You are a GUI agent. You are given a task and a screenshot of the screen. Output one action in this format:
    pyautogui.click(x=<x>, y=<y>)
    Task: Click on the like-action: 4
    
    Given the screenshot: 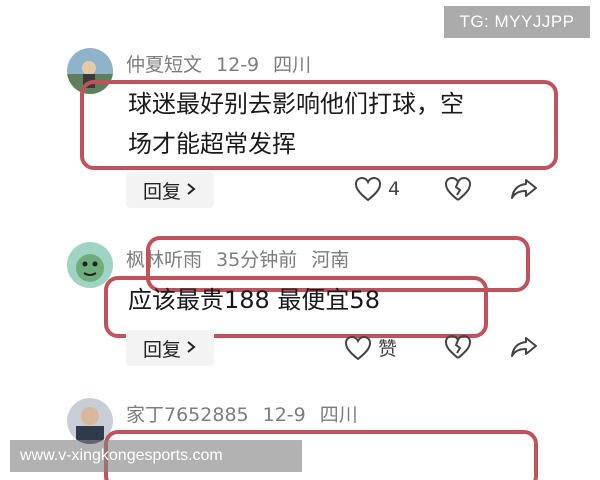 What is the action you would take?
    pyautogui.click(x=377, y=189)
    